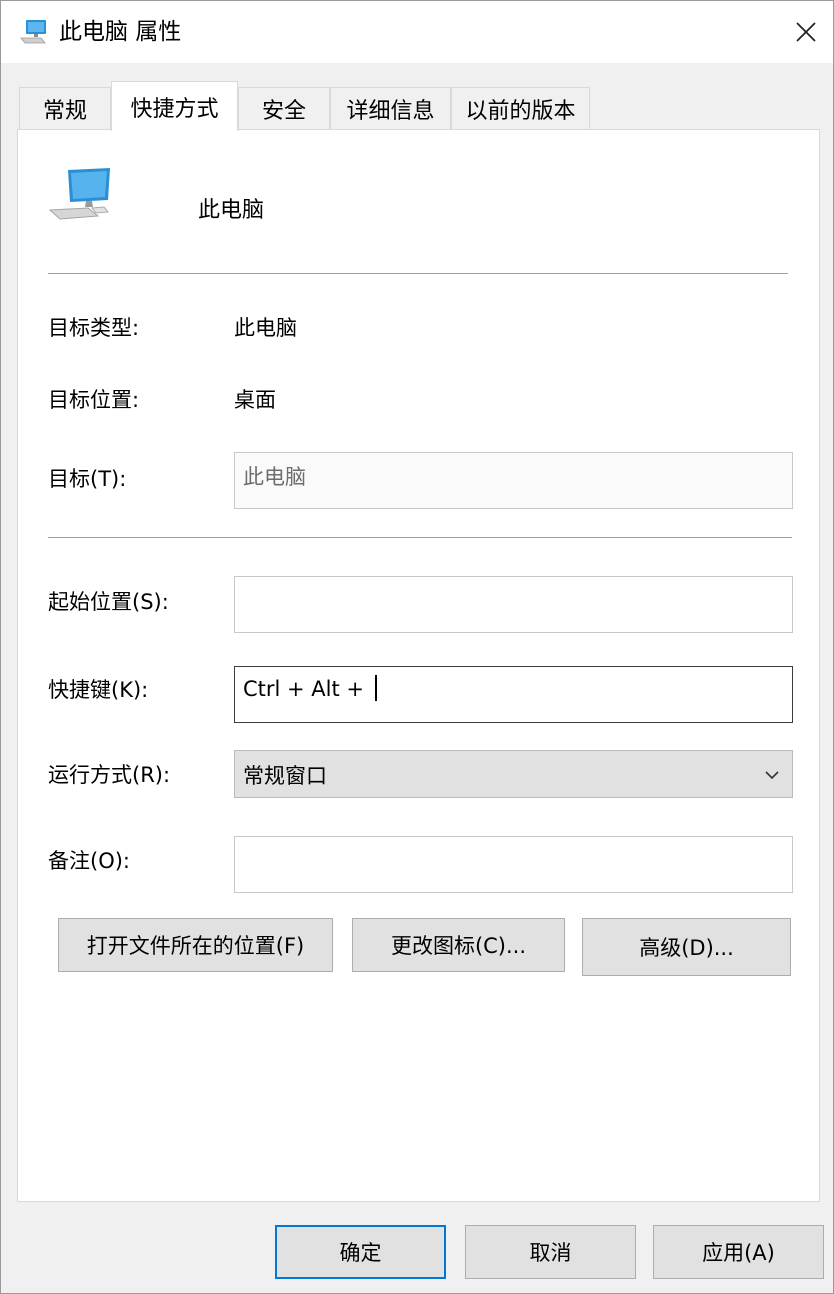 The image size is (834, 1294). I want to click on close-icon, so click(806, 32).